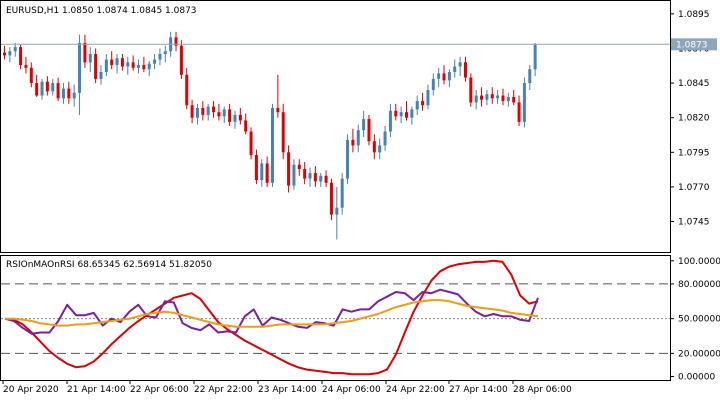  I want to click on price-tick-label: 1.0820, so click(694, 119).